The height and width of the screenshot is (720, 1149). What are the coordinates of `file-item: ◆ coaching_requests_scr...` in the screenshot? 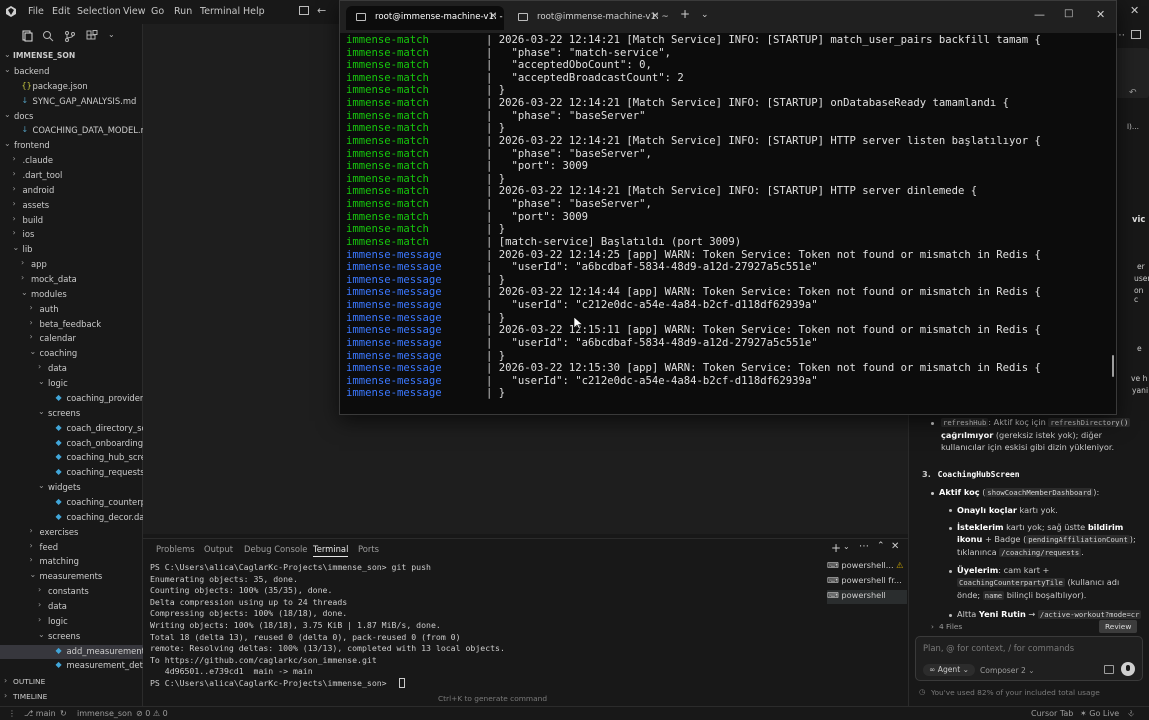 It's located at (72, 473).